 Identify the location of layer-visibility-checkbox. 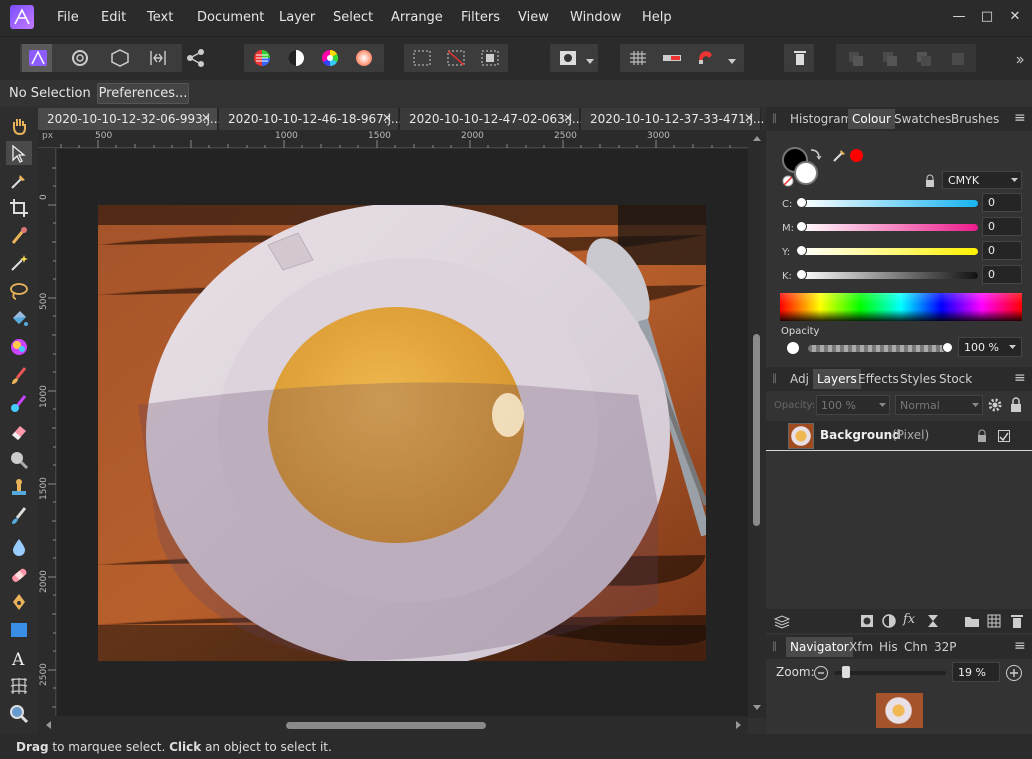
(1004, 436).